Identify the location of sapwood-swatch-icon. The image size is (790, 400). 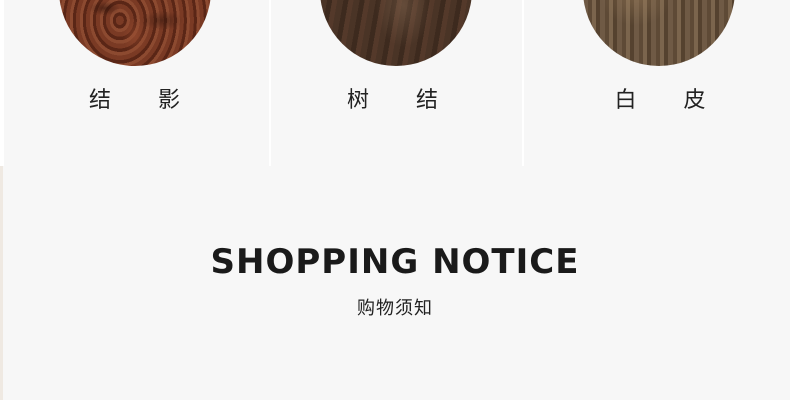
(659, 33).